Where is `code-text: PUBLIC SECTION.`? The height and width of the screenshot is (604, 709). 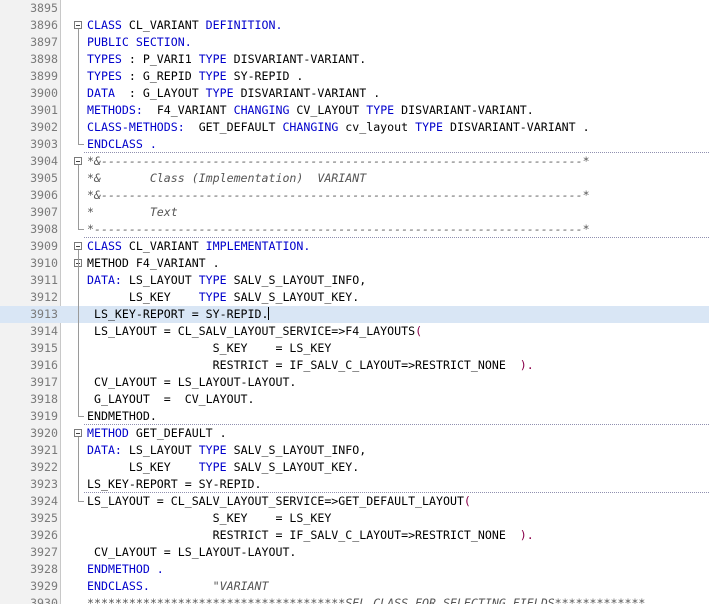
code-text: PUBLIC SECTION. is located at coordinates (139, 42).